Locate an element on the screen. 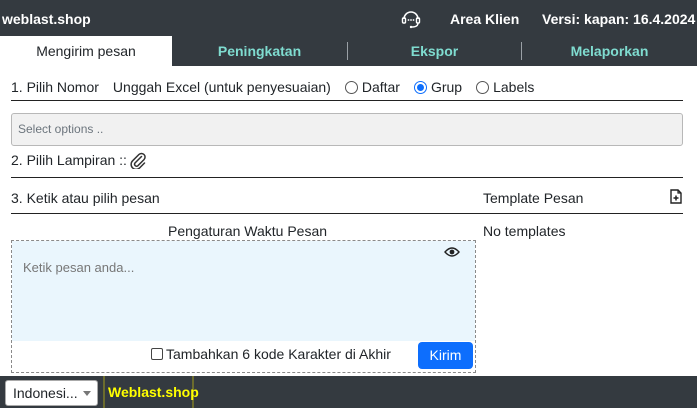 The image size is (697, 408). radio-daftar-label: Daftar is located at coordinates (380, 87).